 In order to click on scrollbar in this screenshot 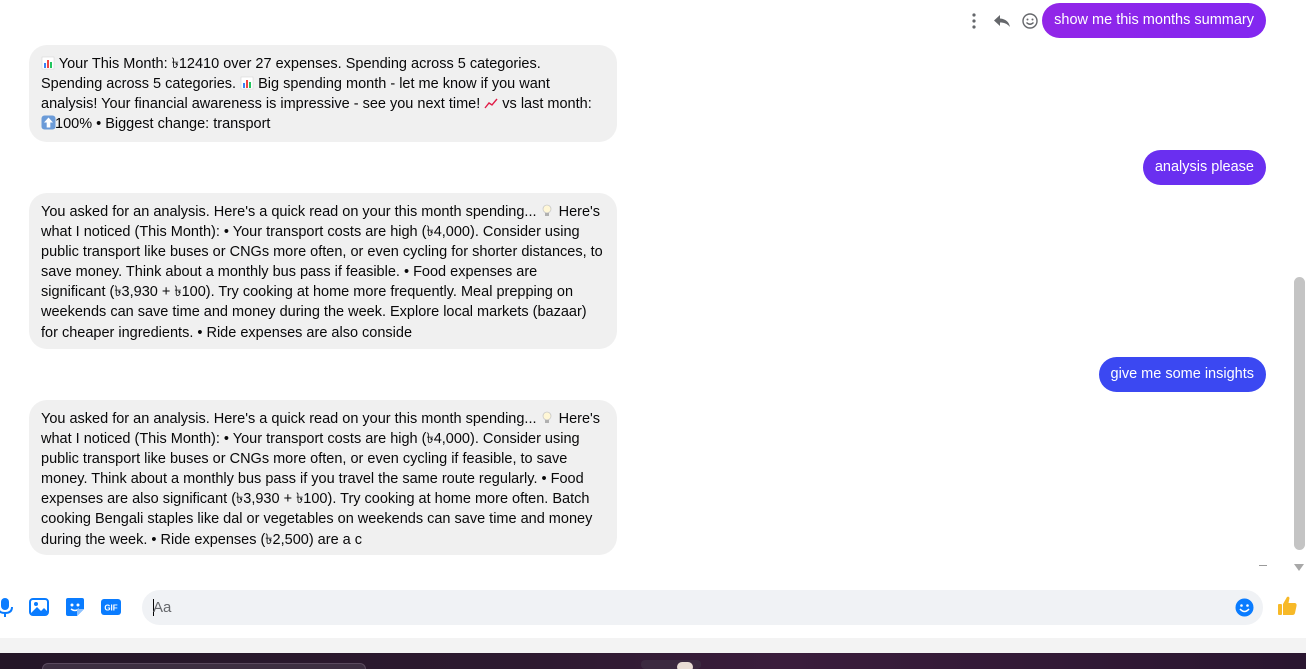, I will do `click(1299, 287)`.